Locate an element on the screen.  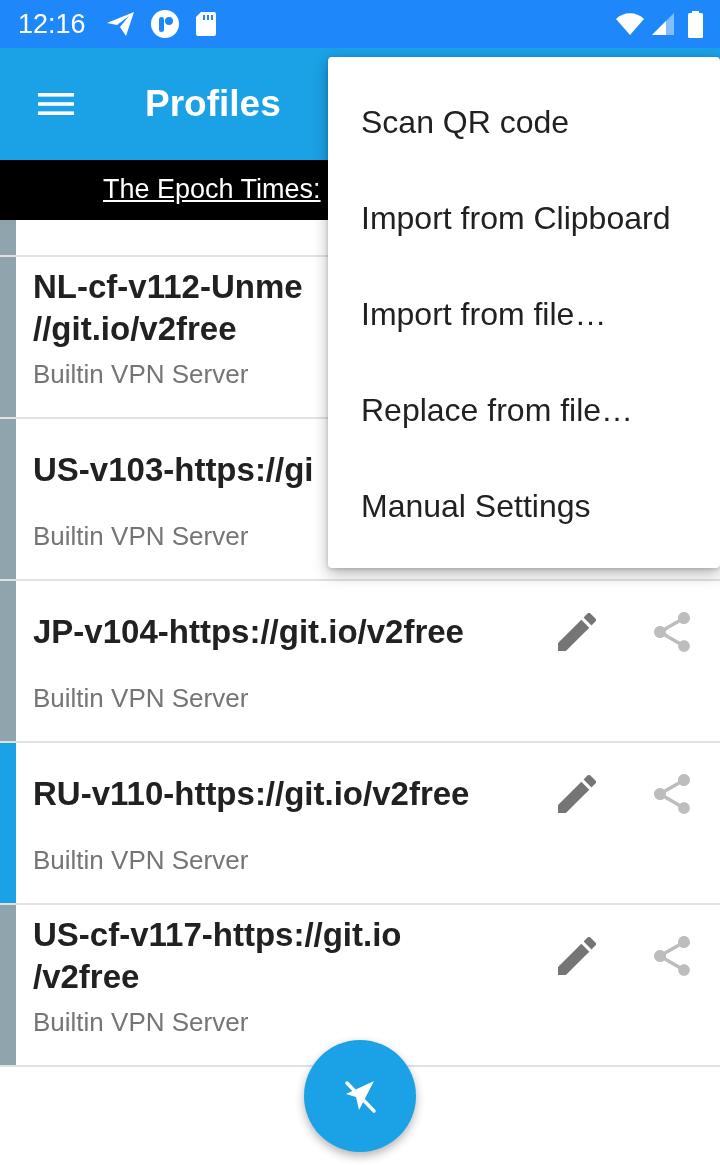
news-link: The Epoch Times: is located at coordinates (212, 190).